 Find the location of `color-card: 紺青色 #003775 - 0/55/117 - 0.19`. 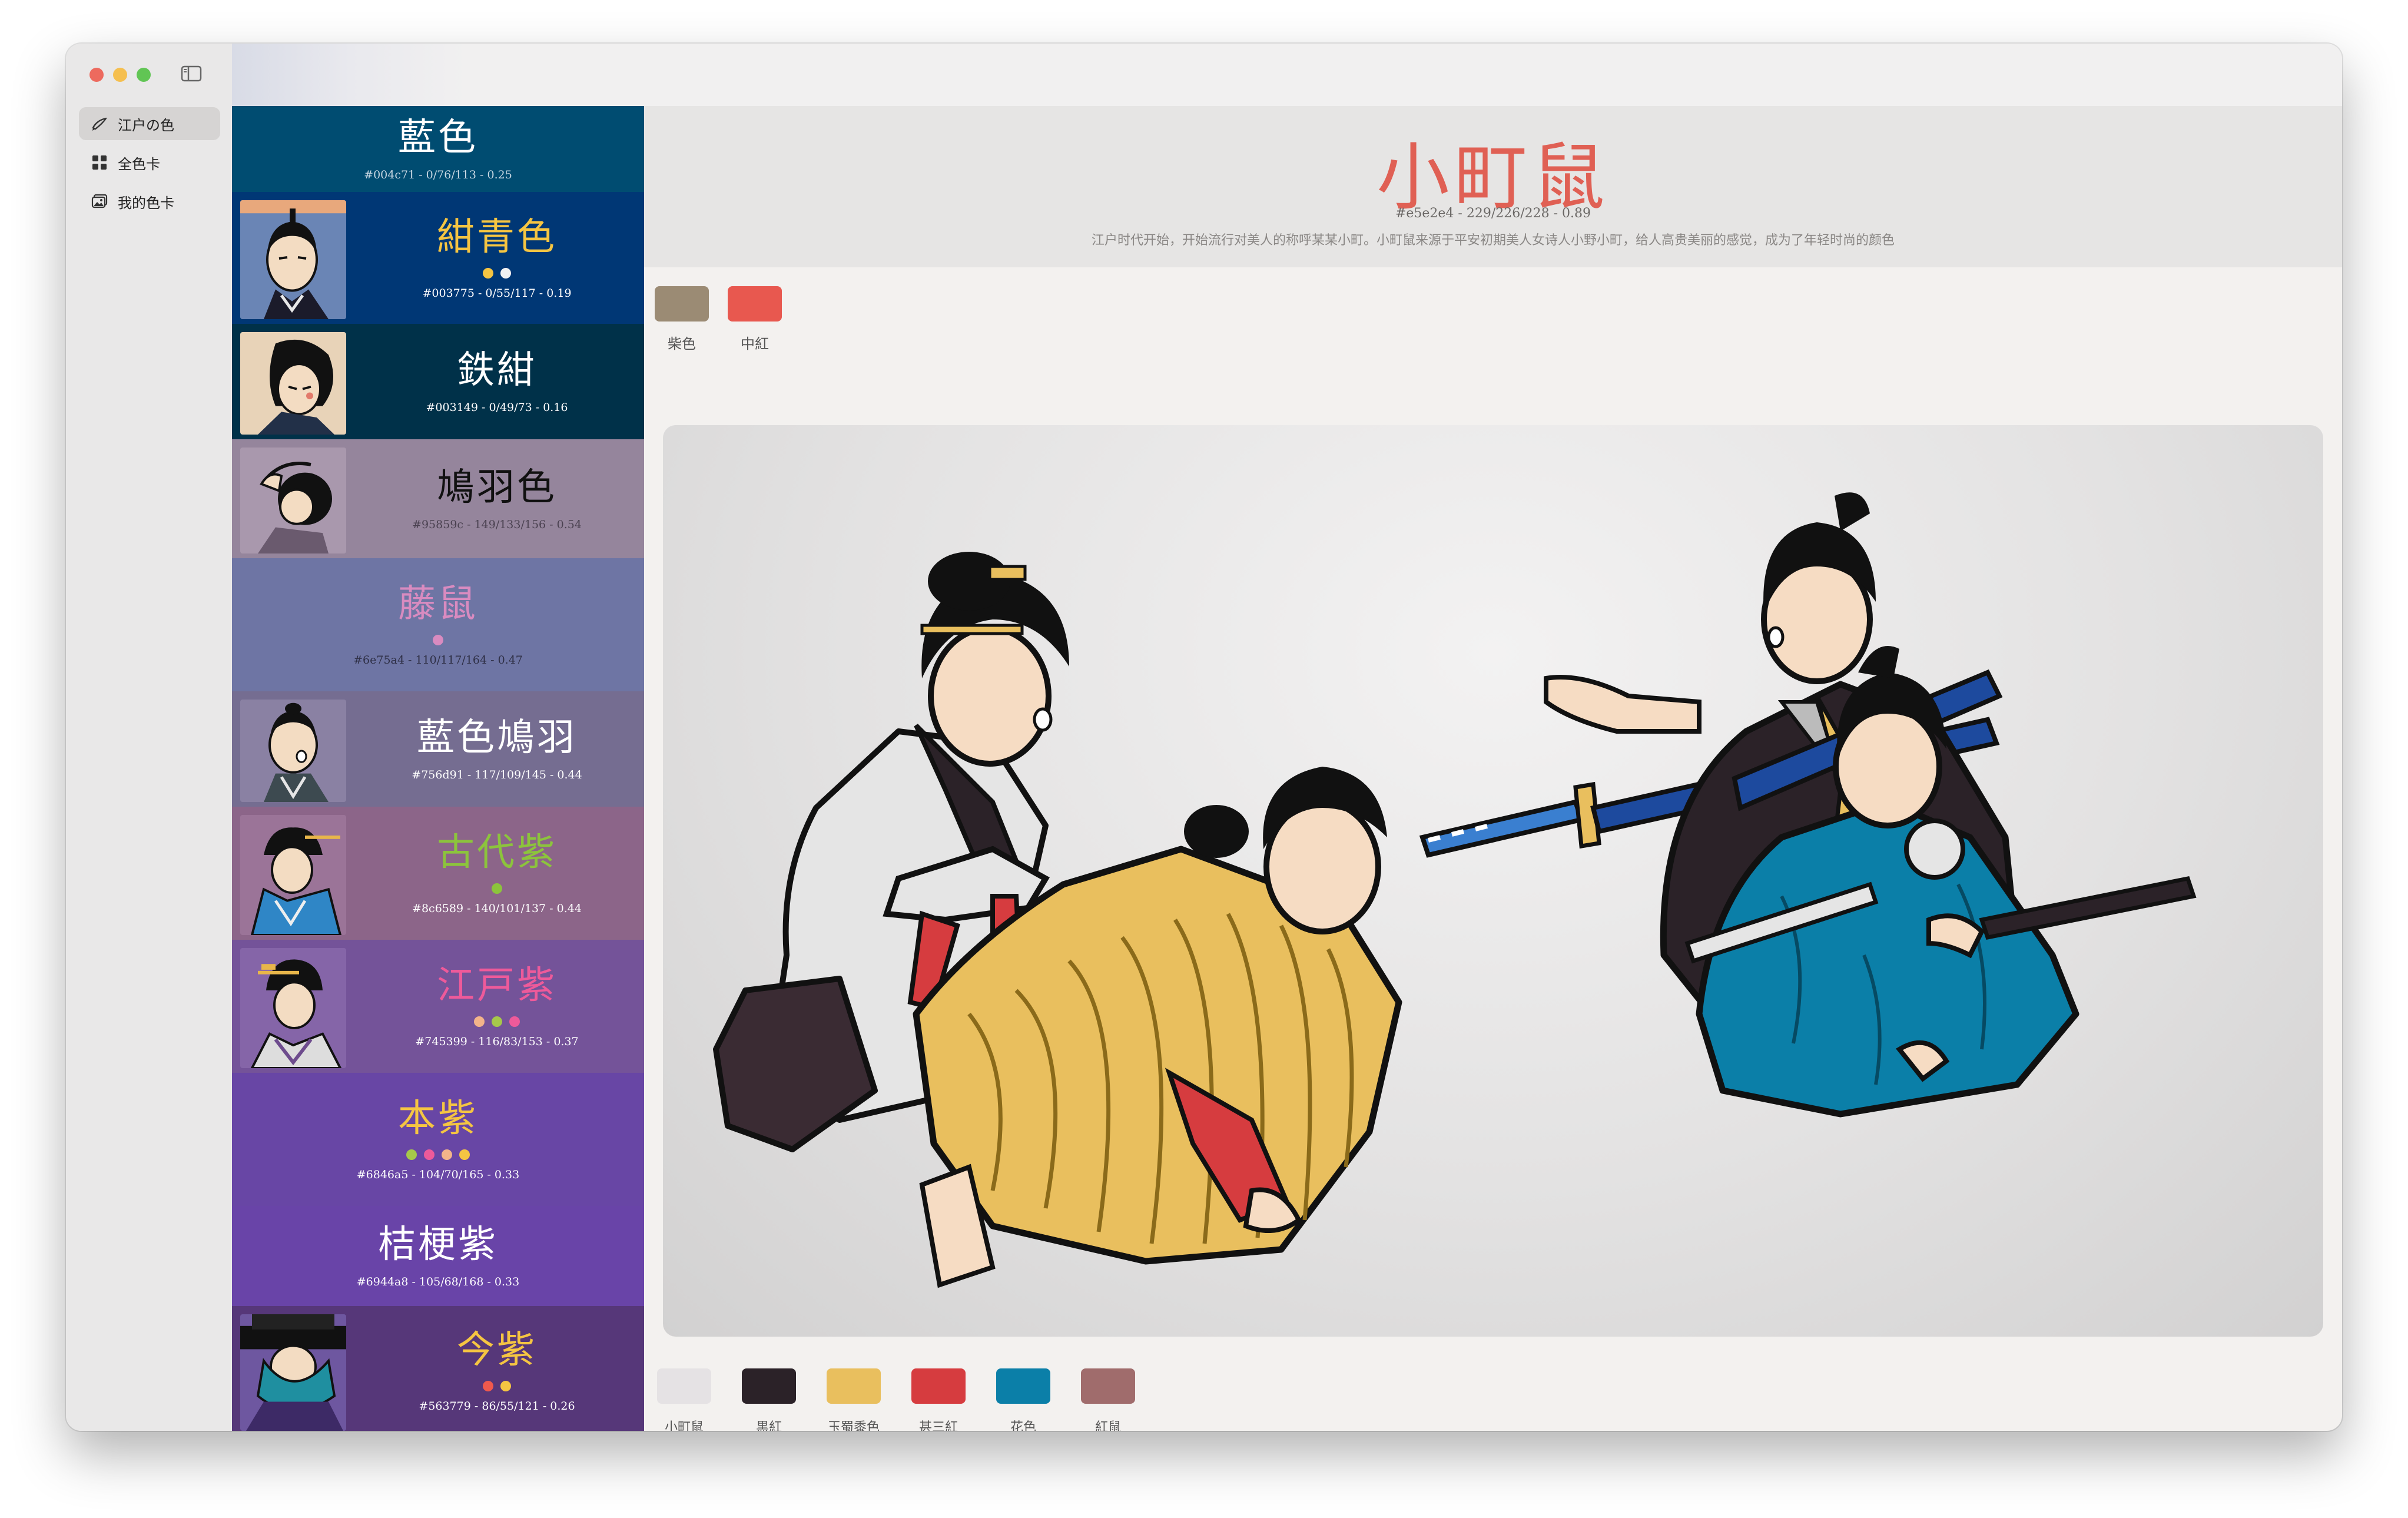

color-card: 紺青色 #003775 - 0/55/117 - 0.19 is located at coordinates (438, 258).